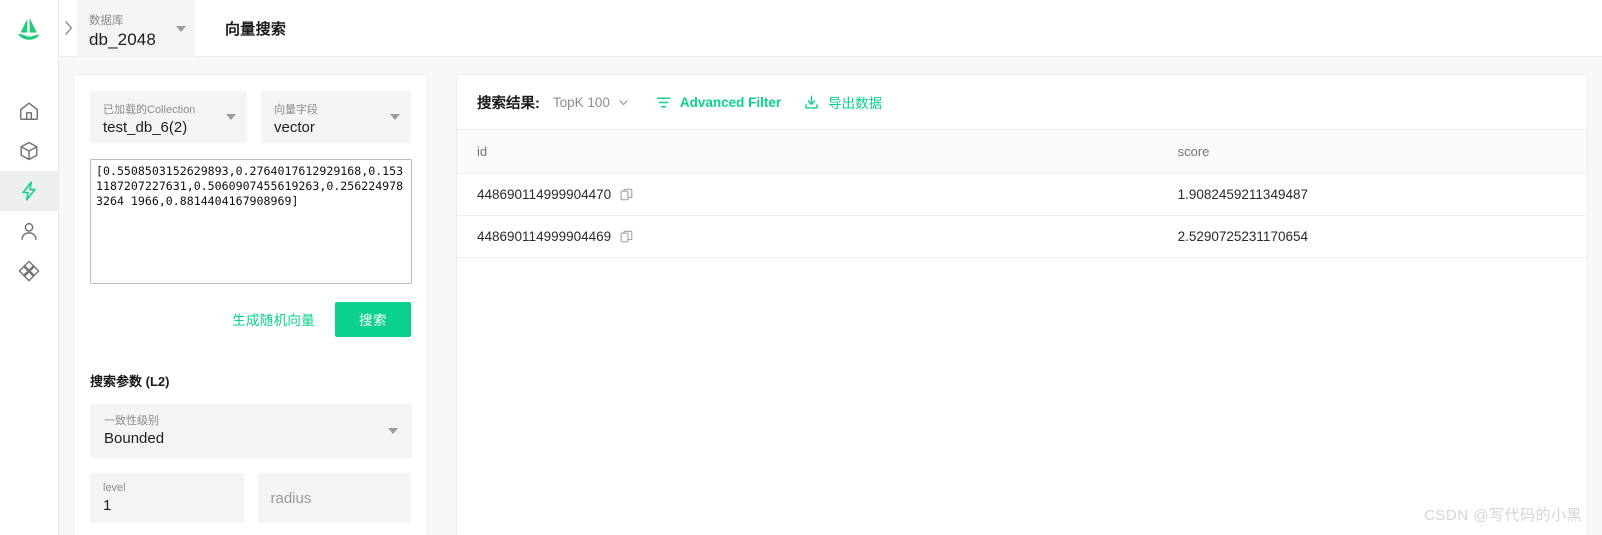  Describe the element at coordinates (114, 487) in the screenshot. I see `level-field-label: level` at that location.